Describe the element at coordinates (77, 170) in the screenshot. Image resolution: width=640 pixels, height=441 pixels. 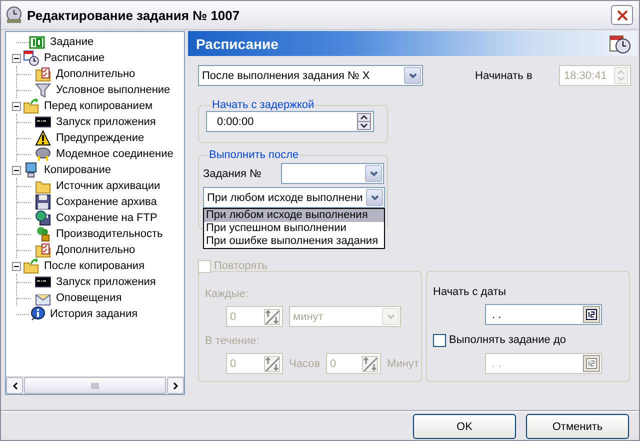
I see `tree-item: Копирование` at that location.